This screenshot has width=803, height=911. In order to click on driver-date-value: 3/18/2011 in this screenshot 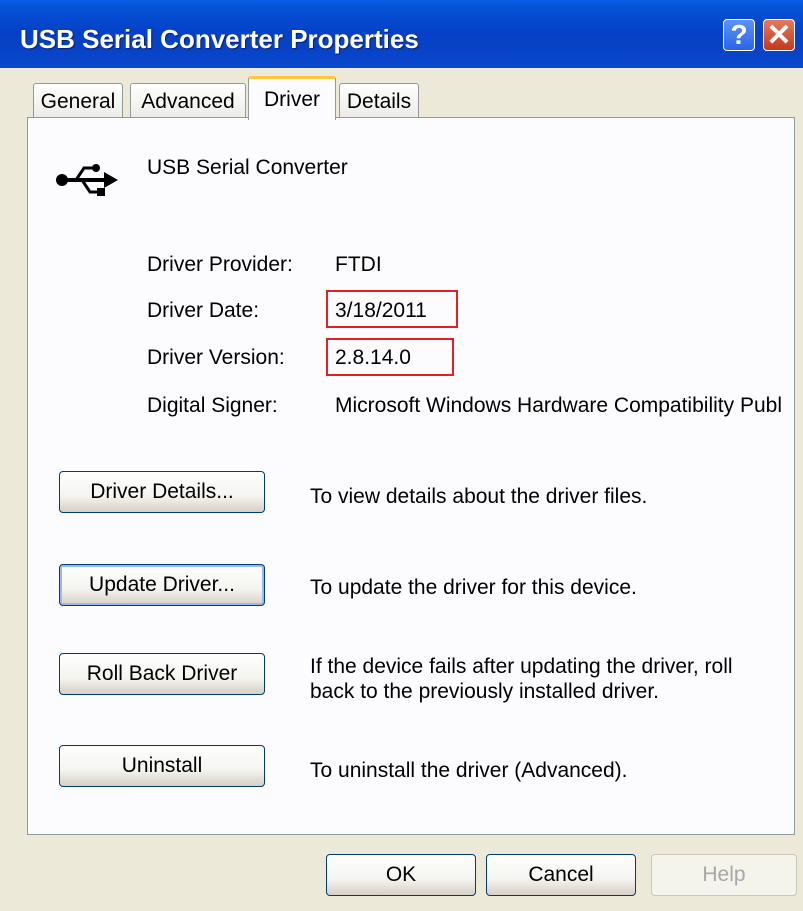, I will do `click(381, 310)`.